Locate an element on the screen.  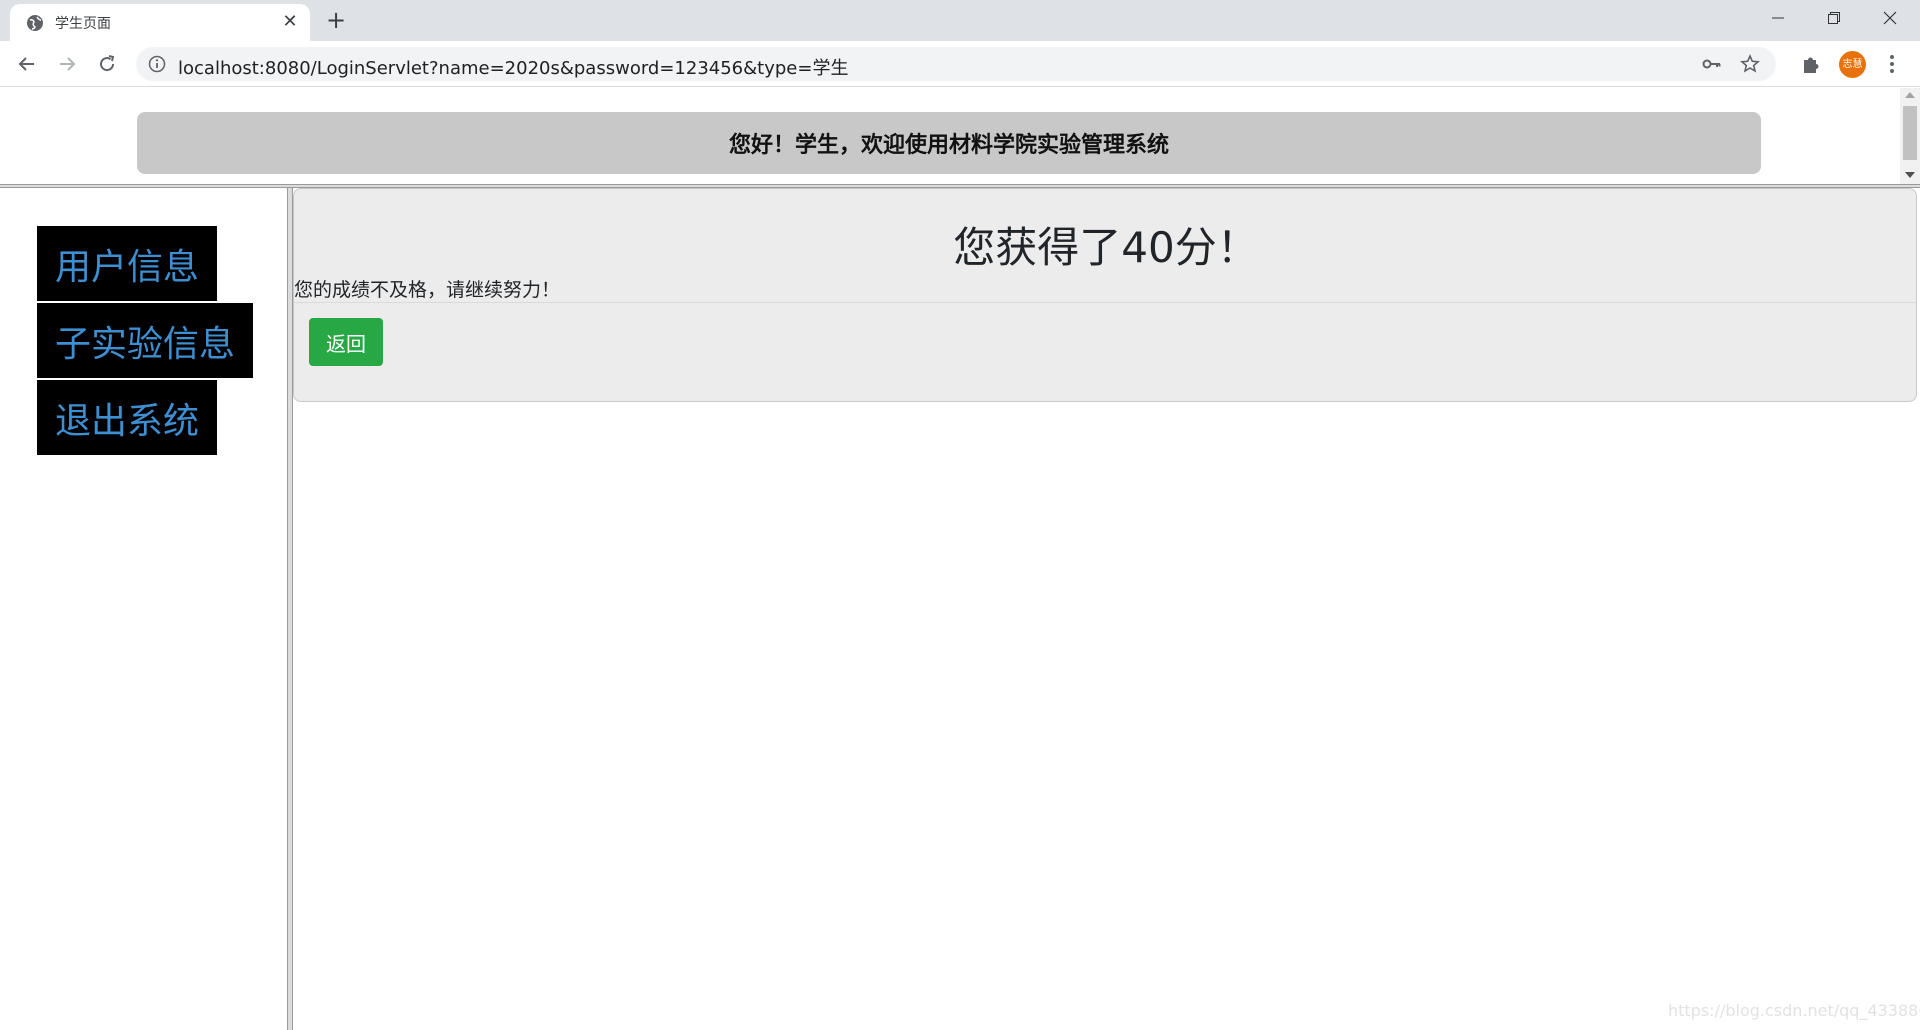
key-icon is located at coordinates (1712, 64).